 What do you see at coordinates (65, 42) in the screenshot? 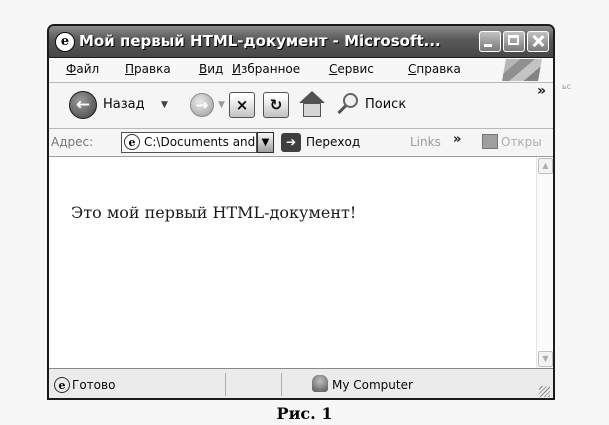
I see `ie-page-icon: e` at bounding box center [65, 42].